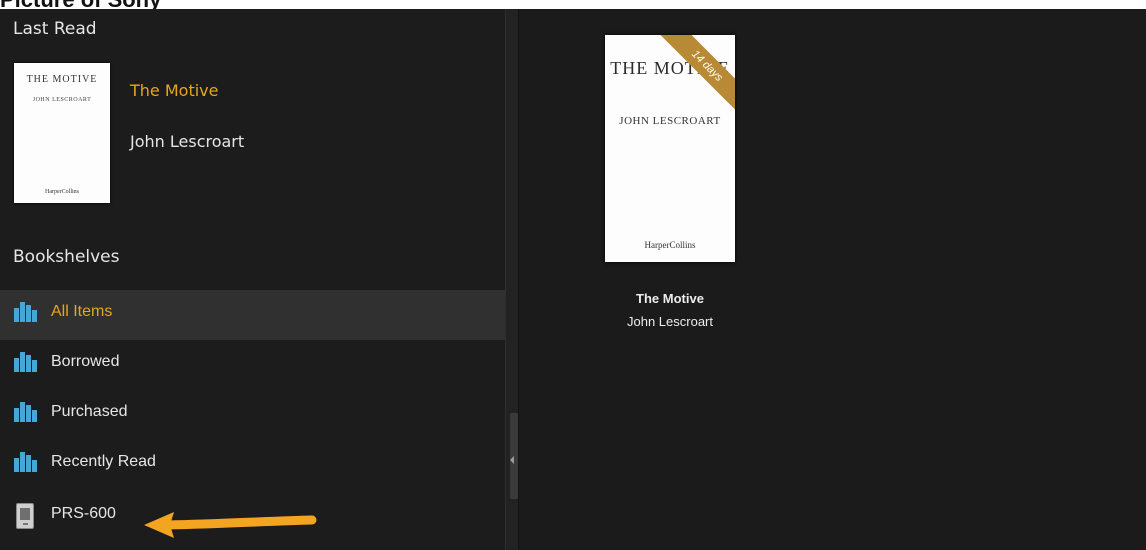 The height and width of the screenshot is (550, 1146). What do you see at coordinates (670, 321) in the screenshot?
I see `book-author: John Lescroart` at bounding box center [670, 321].